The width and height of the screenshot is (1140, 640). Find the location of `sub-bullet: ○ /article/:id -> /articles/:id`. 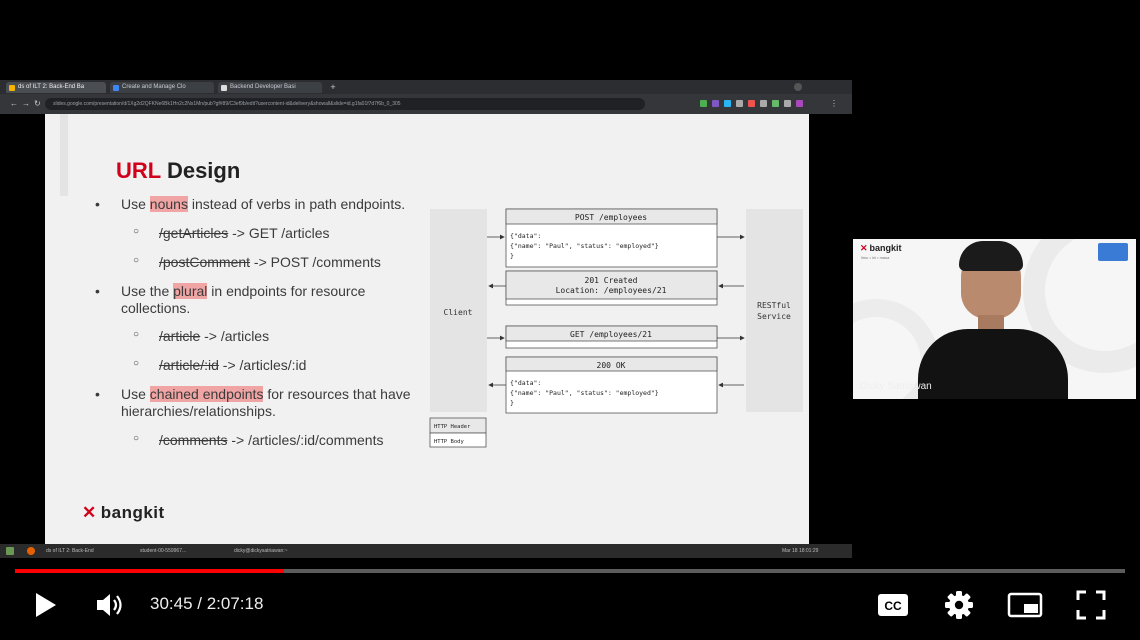

sub-bullet: ○ /article/:id -> /articles/:id is located at coordinates (220, 365).